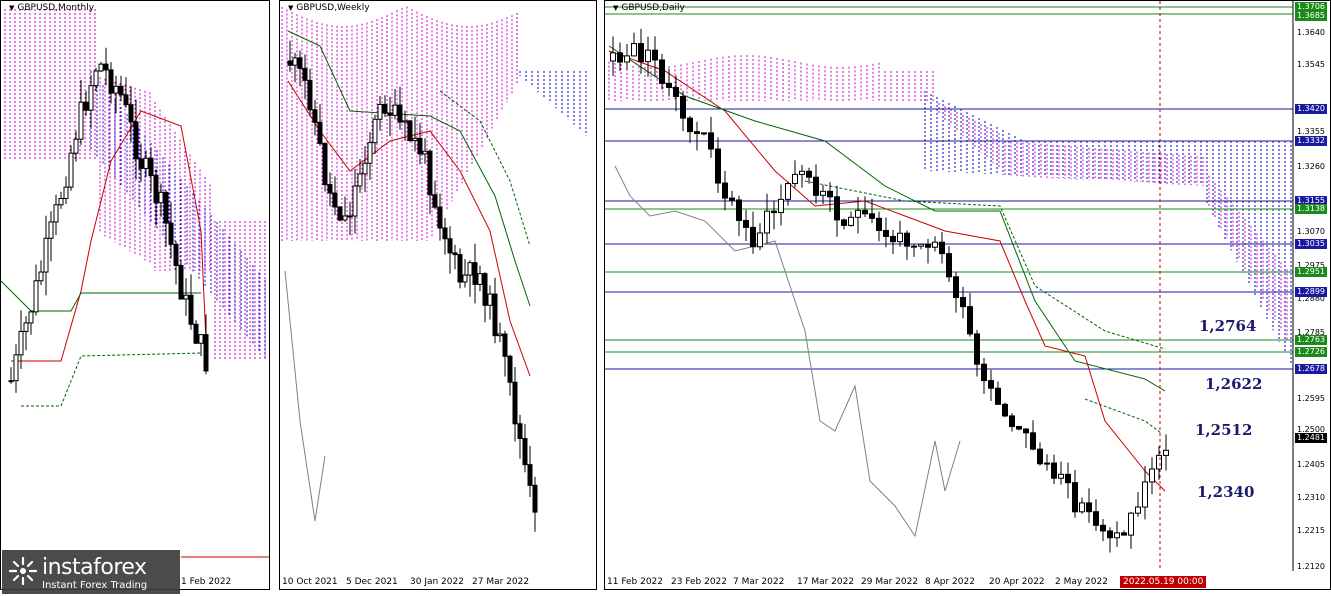 This screenshot has width=1331, height=596. Describe the element at coordinates (1311, 369) in the screenshot. I see `price-level-tag: 1.2678` at that location.